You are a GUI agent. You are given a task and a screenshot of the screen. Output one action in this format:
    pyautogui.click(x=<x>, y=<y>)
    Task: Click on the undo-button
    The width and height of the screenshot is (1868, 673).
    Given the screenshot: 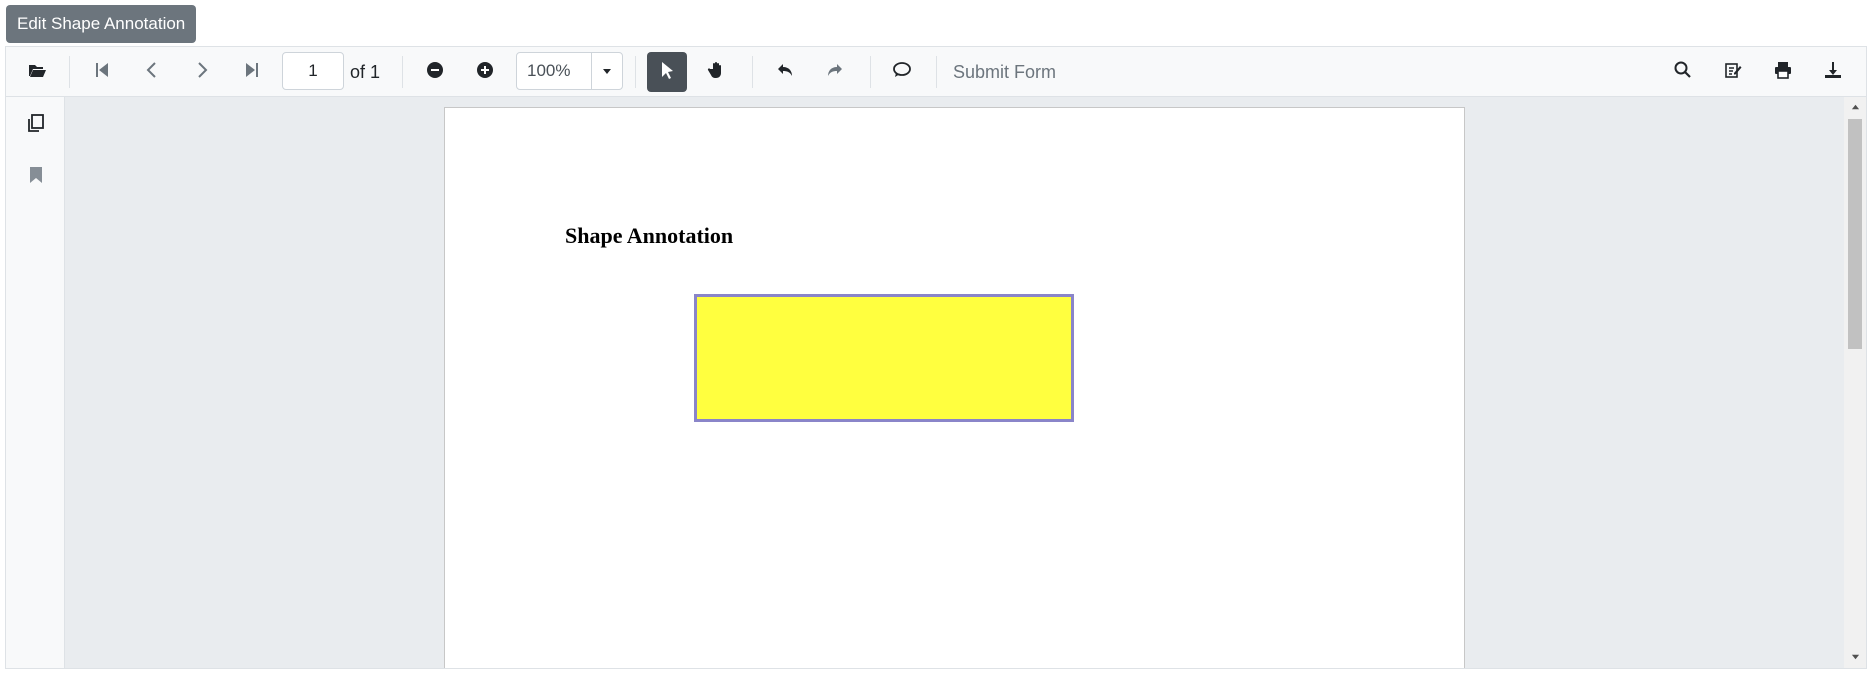 What is the action you would take?
    pyautogui.click(x=785, y=72)
    